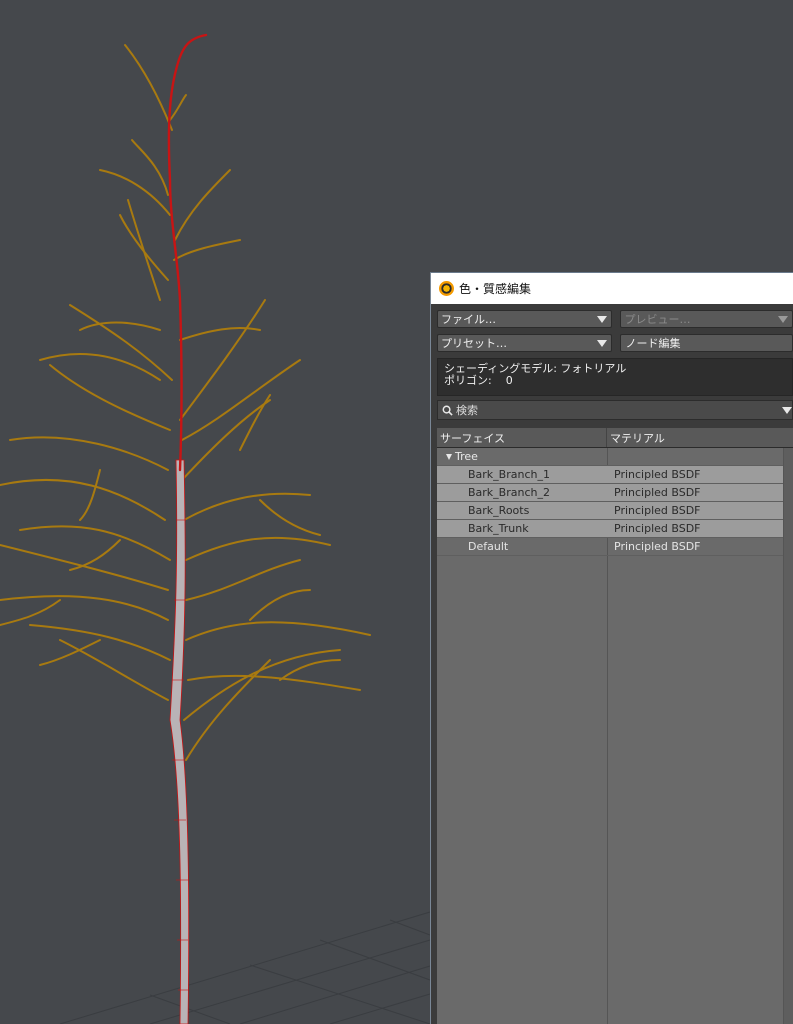 The image size is (793, 1024). Describe the element at coordinates (615, 377) in the screenshot. I see `shading-info-box: シェーディングモデル: フォトリアル ポリゴン: 0` at that location.